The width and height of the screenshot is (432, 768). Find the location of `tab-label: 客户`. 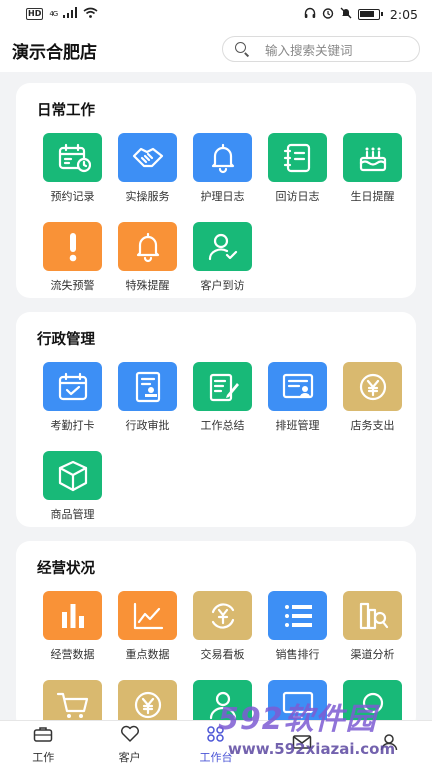

tab-label: 客户 is located at coordinates (129, 757).